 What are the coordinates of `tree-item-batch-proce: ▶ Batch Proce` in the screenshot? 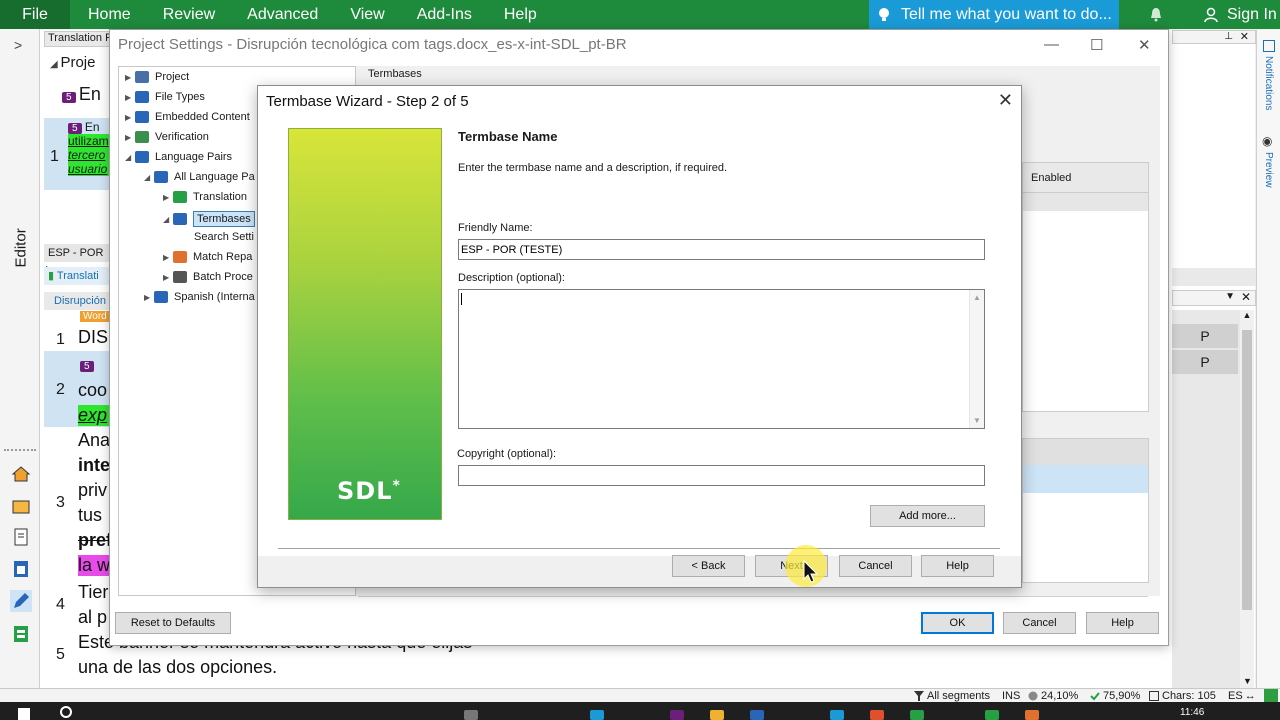 It's located at (208, 277).